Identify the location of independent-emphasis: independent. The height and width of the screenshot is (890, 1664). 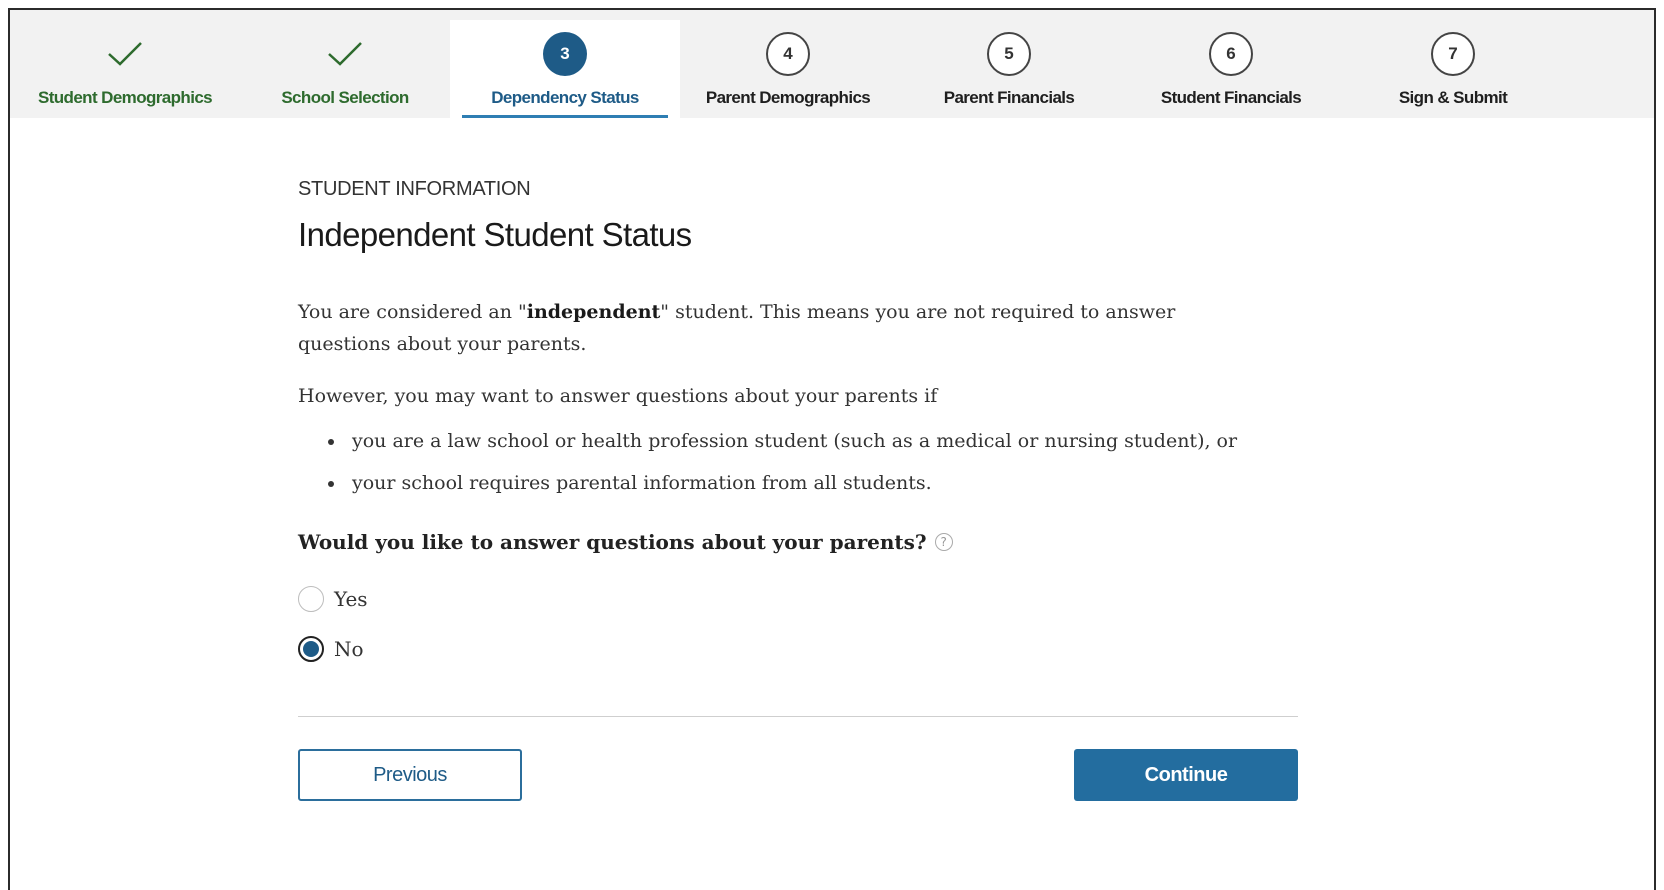
(593, 312).